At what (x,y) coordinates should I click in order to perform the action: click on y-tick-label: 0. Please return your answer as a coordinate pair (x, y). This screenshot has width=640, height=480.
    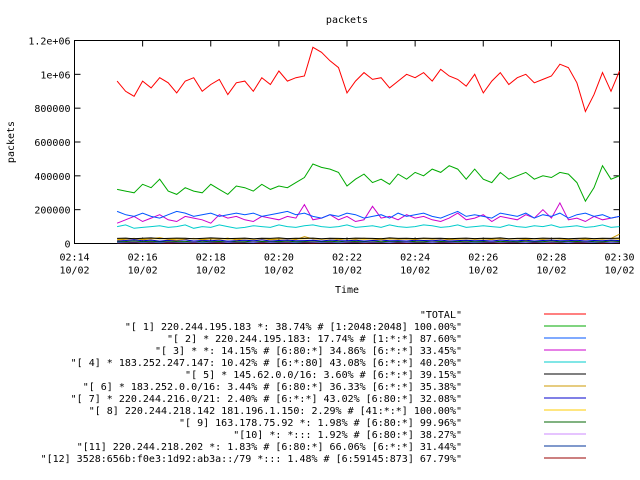
    Looking at the image, I should click on (67, 245).